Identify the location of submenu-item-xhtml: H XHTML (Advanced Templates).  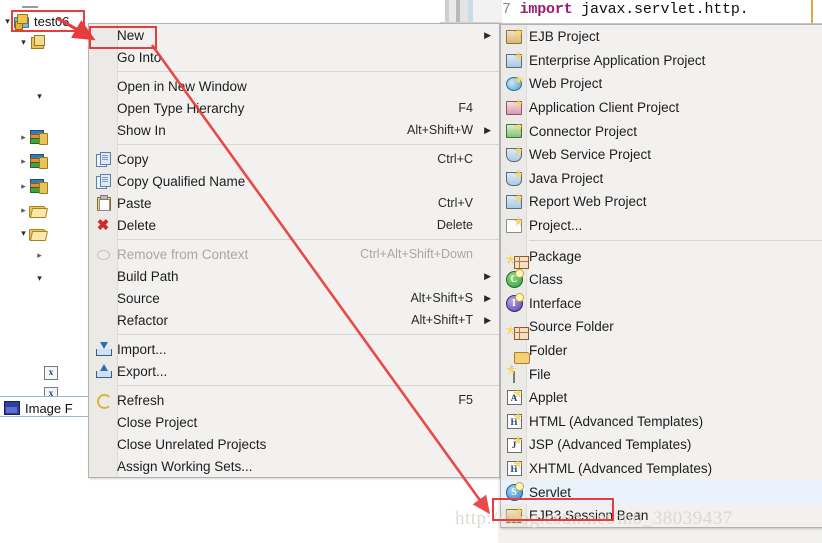
(661, 469).